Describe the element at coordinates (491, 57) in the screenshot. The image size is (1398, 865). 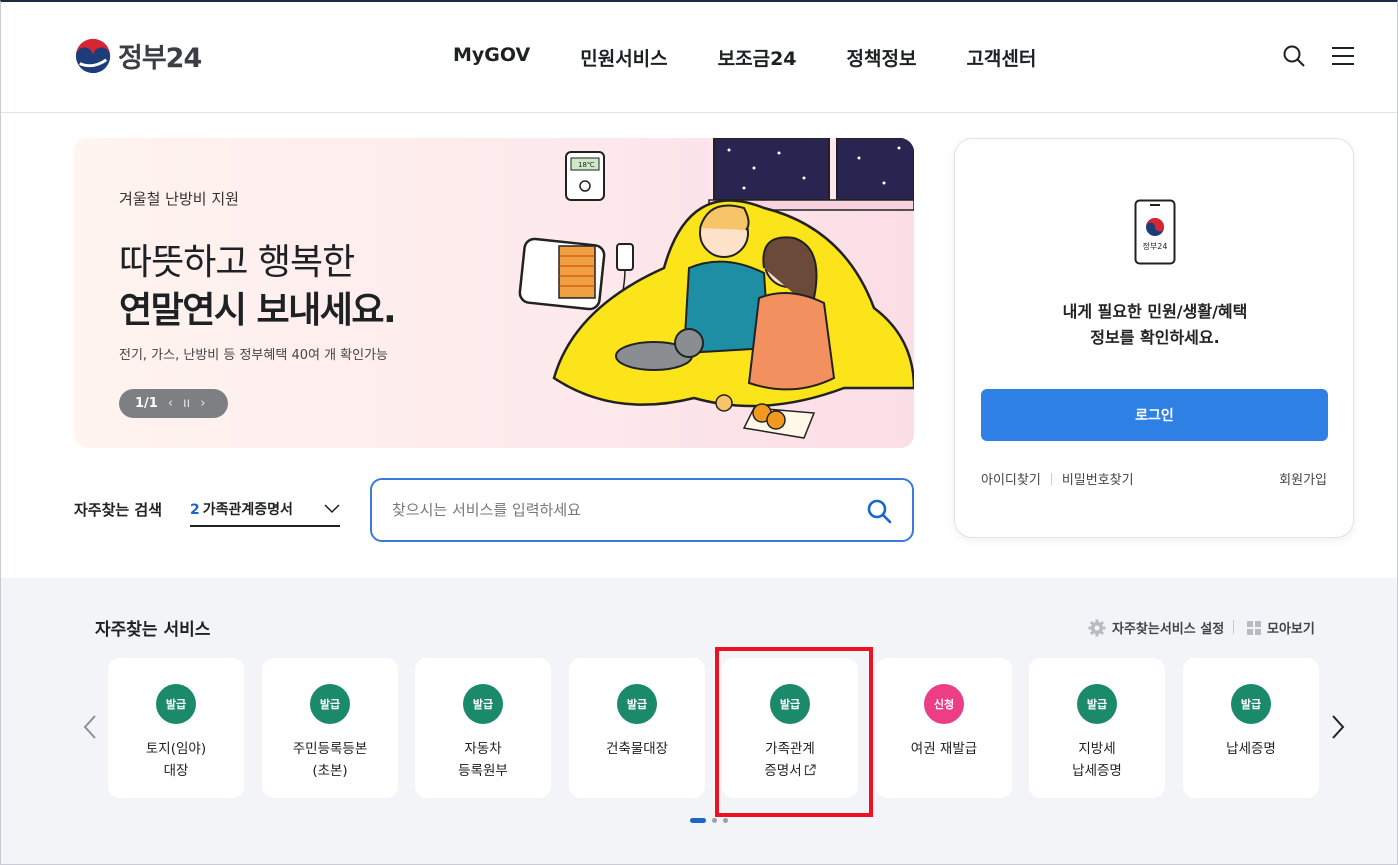
I see `nav-mygov: MyGOV` at that location.